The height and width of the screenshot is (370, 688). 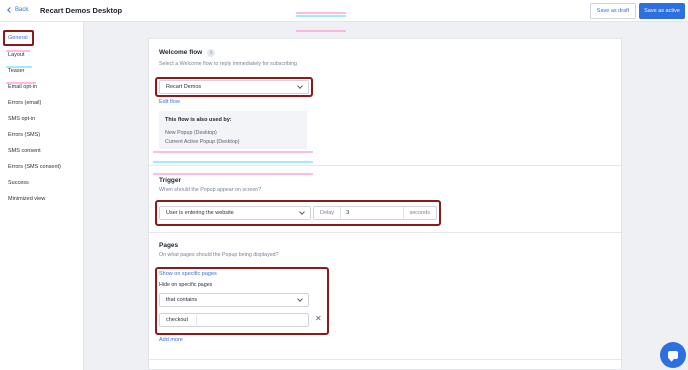 I want to click on page-url-value: checkout, so click(x=177, y=320).